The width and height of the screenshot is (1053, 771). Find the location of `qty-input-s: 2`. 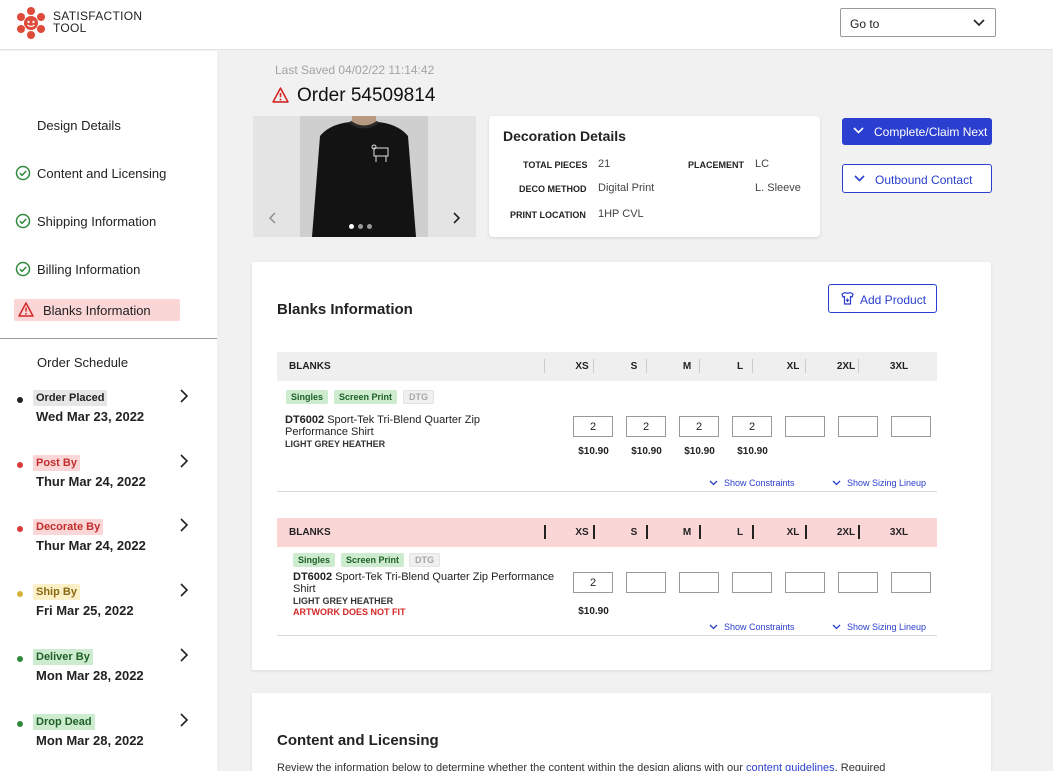

qty-input-s: 2 is located at coordinates (646, 426).